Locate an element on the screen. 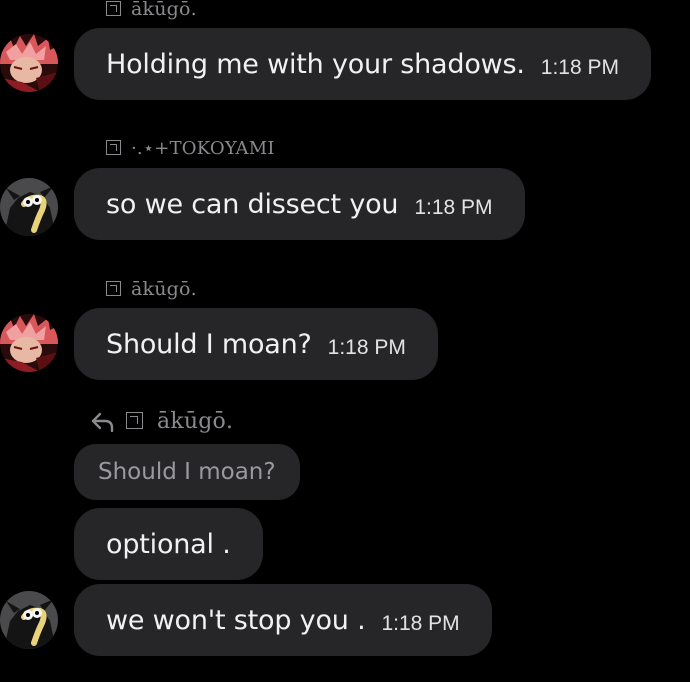 Image resolution: width=690 pixels, height=682 pixels. message-text: Should I moan? is located at coordinates (209, 344).